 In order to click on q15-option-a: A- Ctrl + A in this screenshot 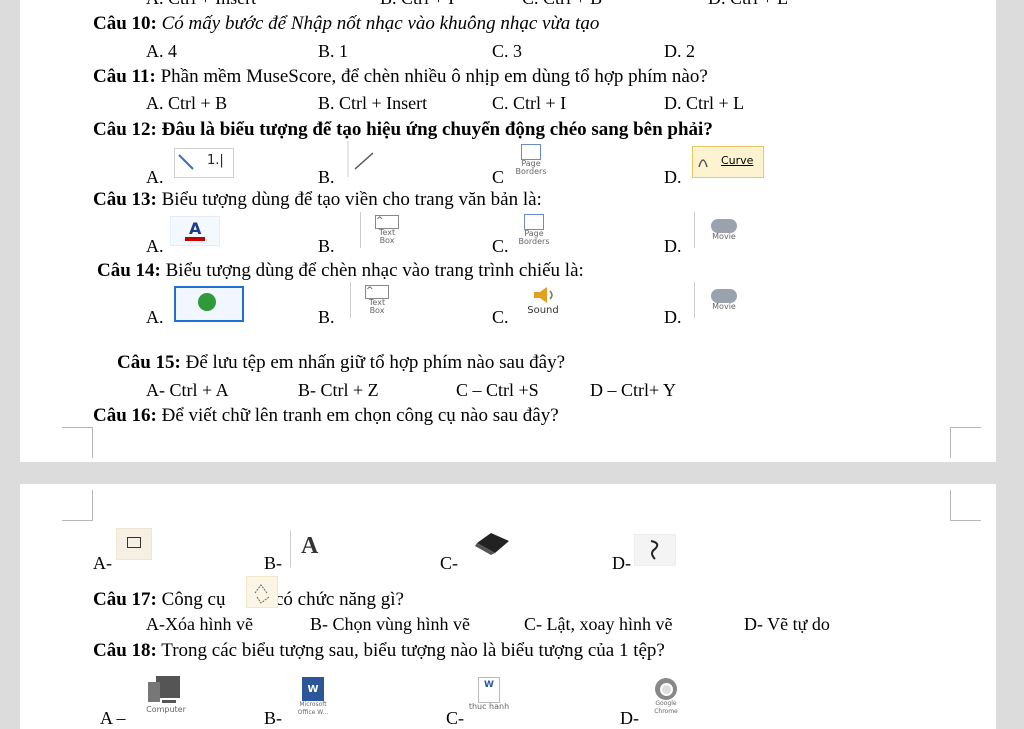, I will do `click(187, 390)`.